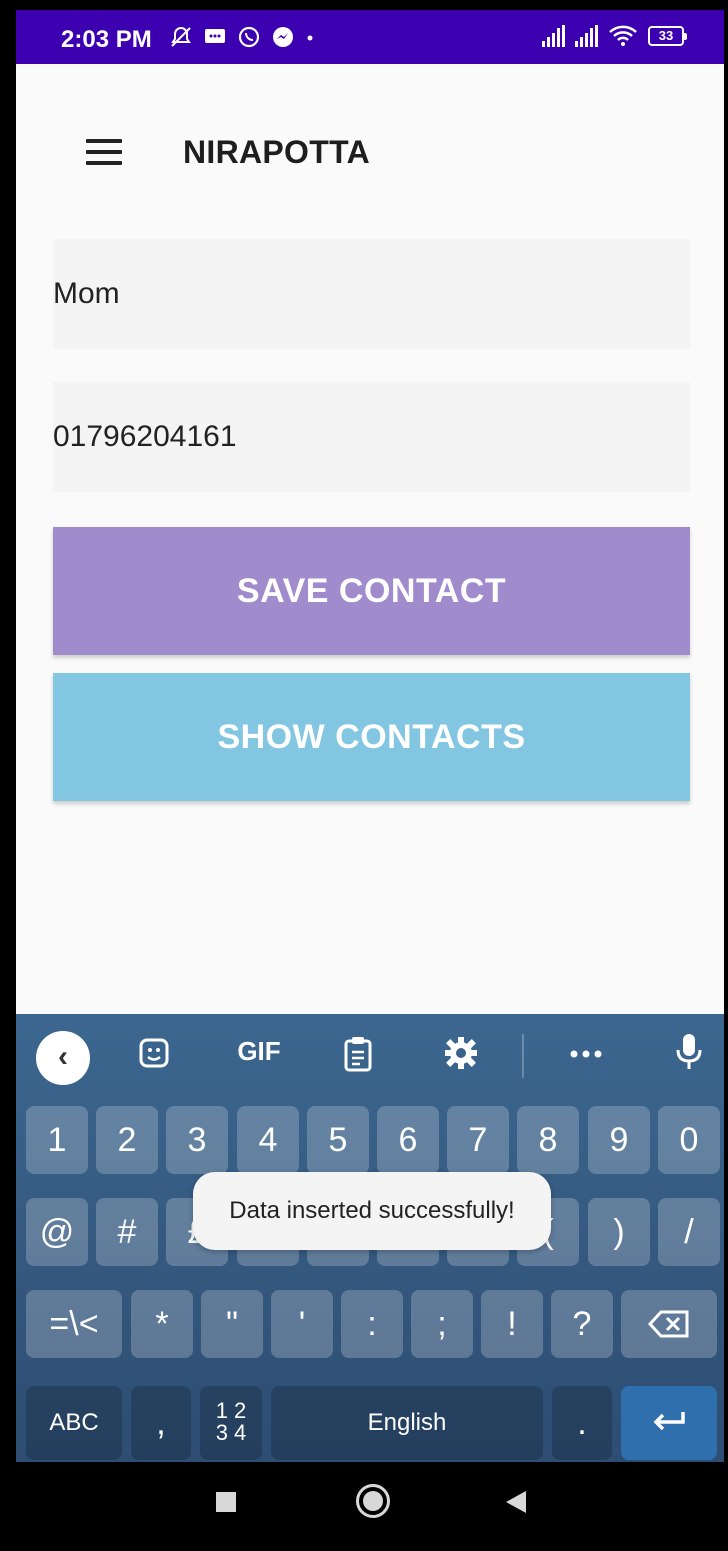  Describe the element at coordinates (461, 1053) in the screenshot. I see `settings-icon` at that location.